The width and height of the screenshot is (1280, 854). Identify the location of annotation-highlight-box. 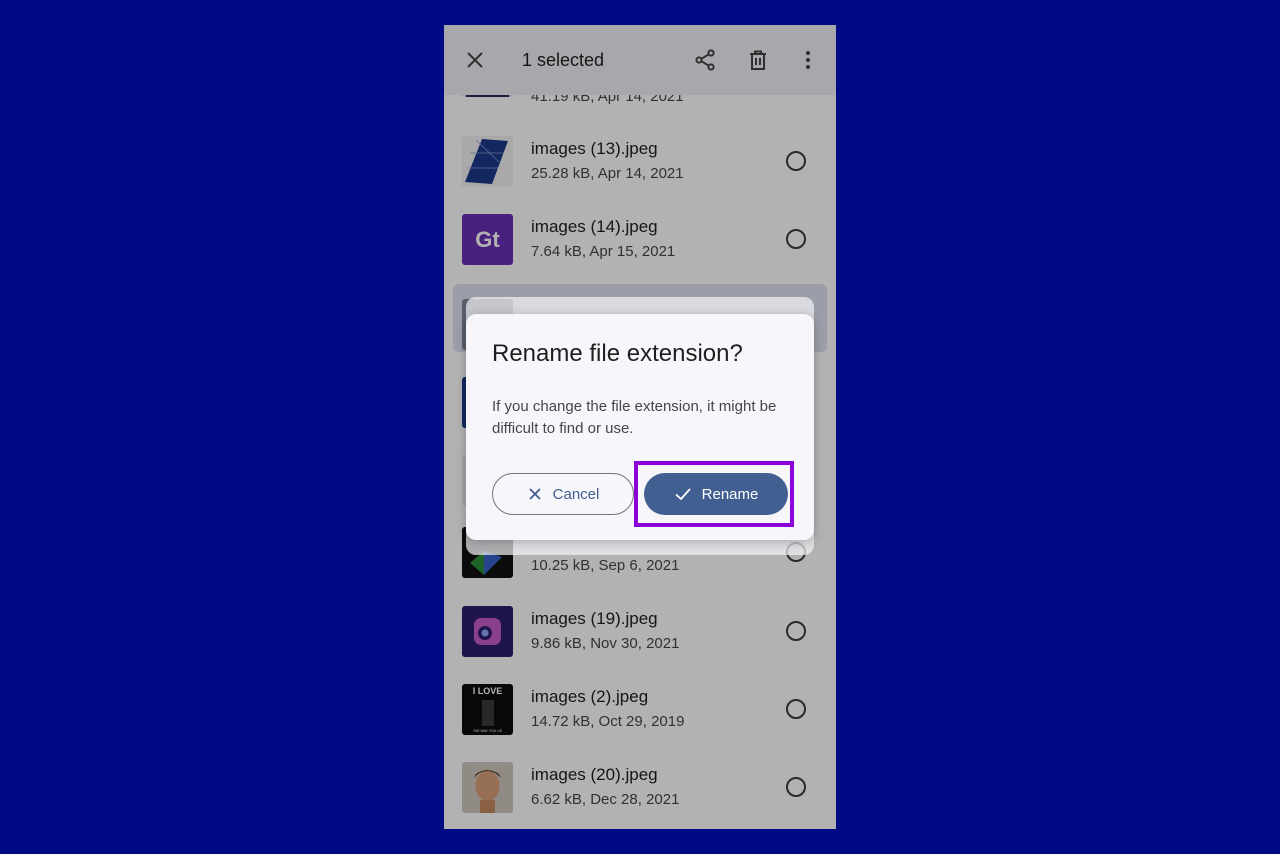
(714, 494).